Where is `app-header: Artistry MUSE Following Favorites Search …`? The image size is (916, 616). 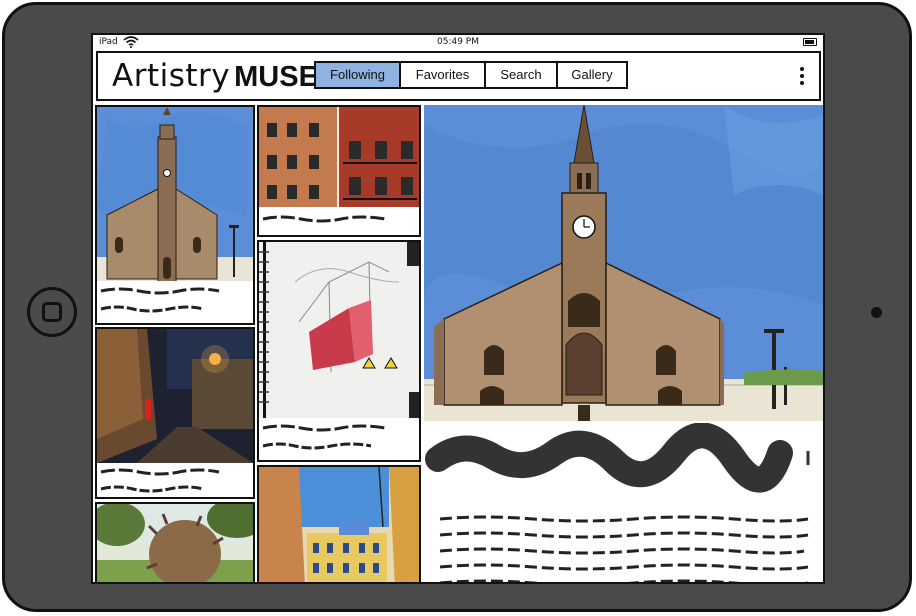 app-header: Artistry MUSE Following Favorites Search … is located at coordinates (458, 76).